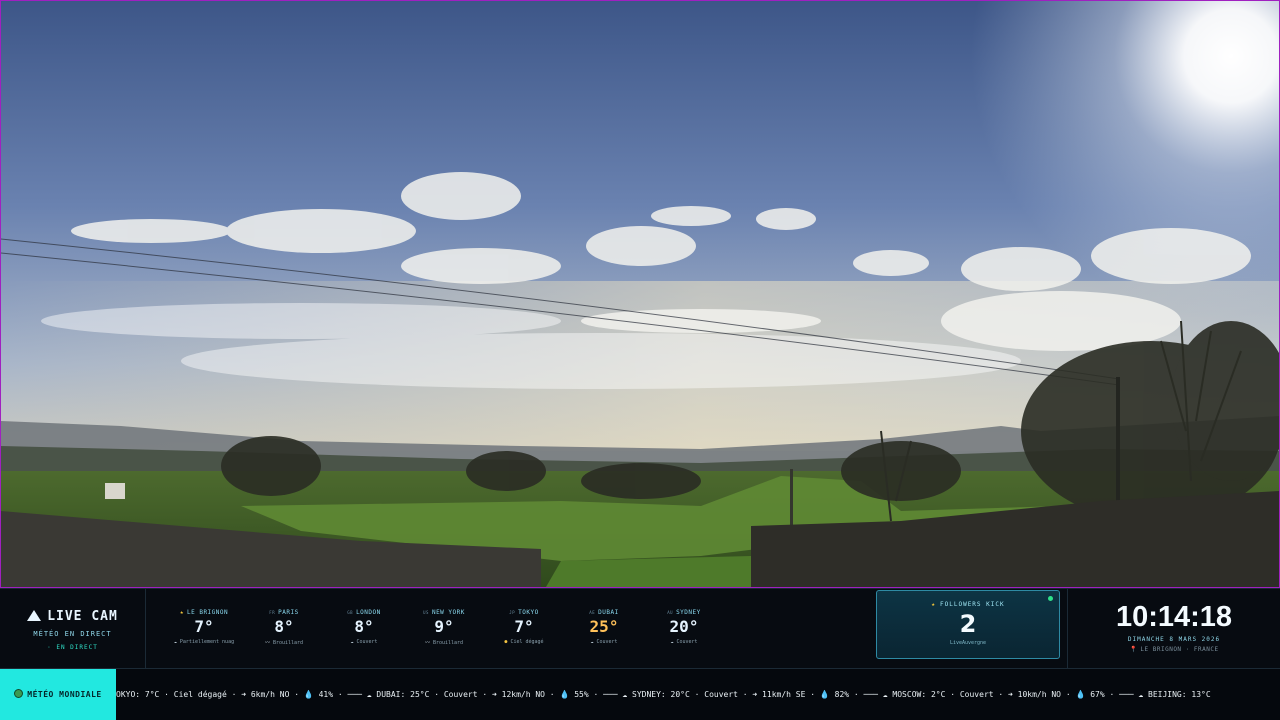 This screenshot has width=1280, height=720. I want to click on city-temp: 25°, so click(604, 626).